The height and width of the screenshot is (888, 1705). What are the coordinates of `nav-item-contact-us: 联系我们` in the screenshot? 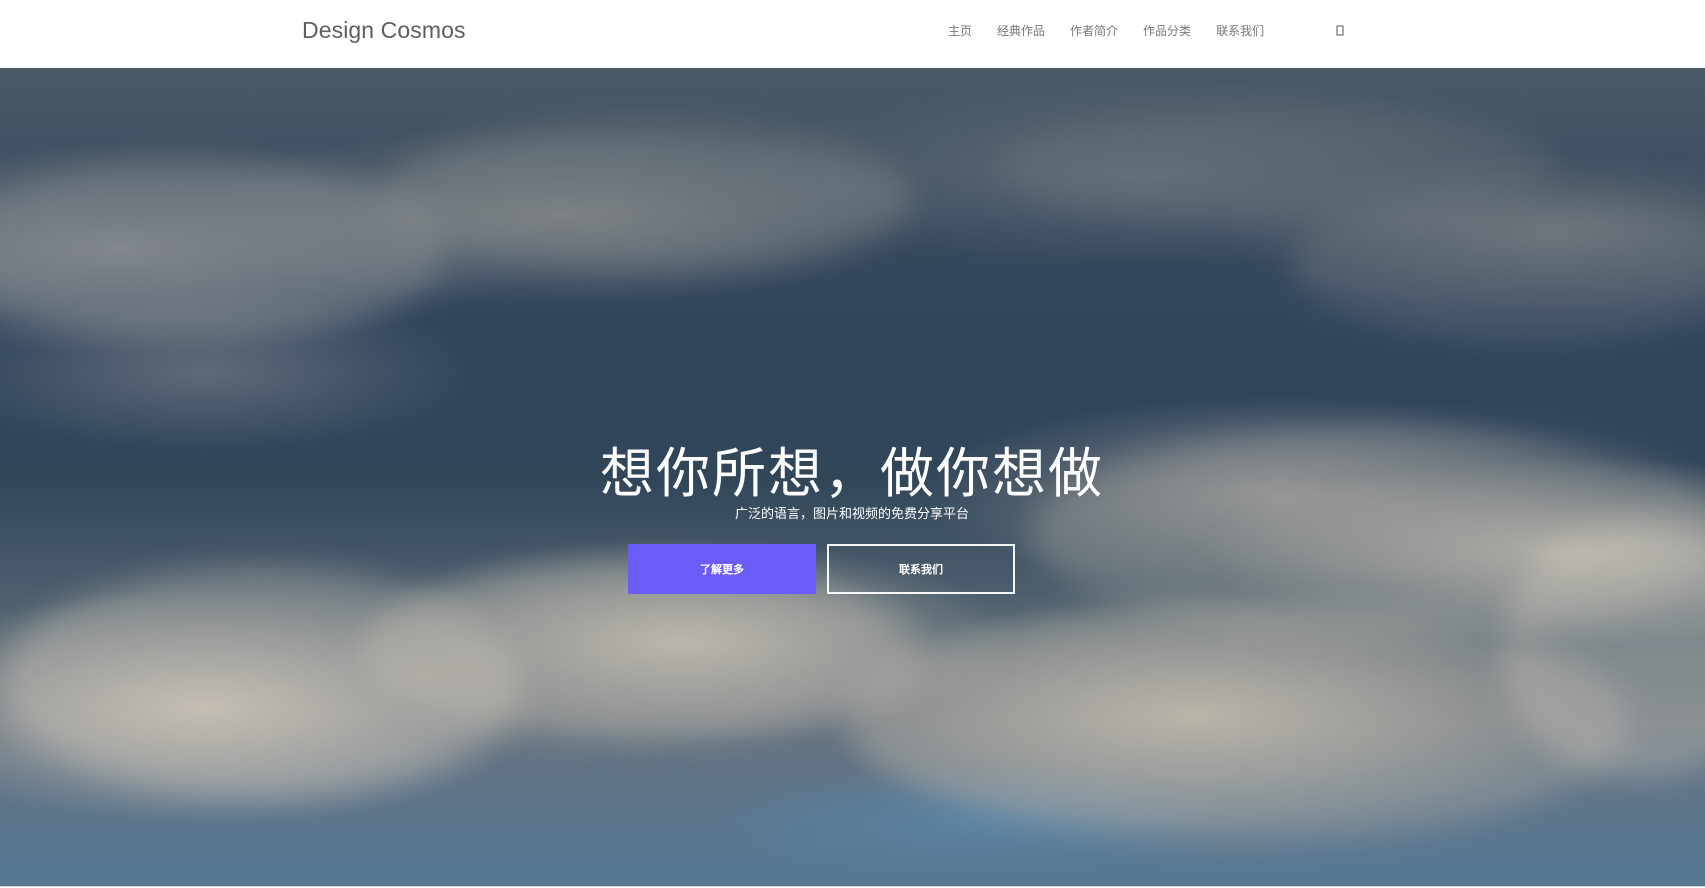 It's located at (1240, 31).